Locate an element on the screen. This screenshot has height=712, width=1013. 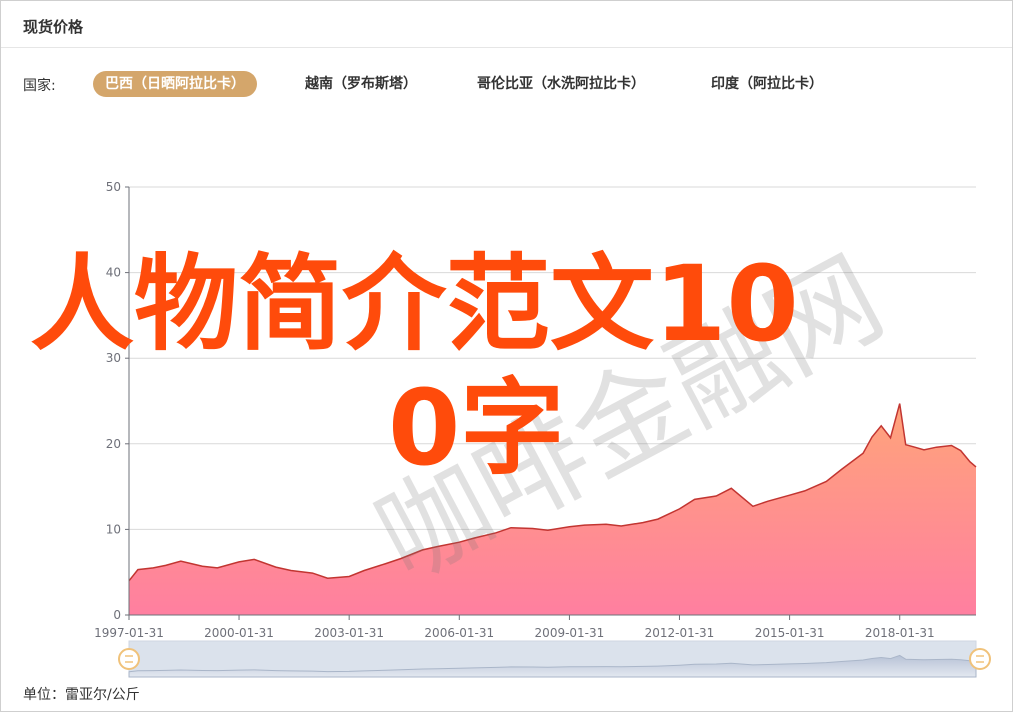
tab-label: 巴西（日晒阿拉比卡） is located at coordinates (175, 84).